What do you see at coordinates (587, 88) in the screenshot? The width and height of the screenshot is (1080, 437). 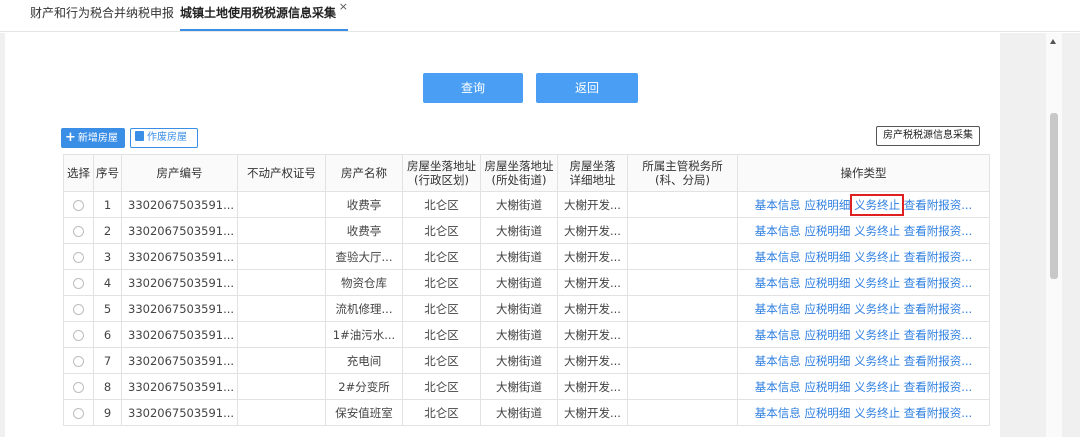 I see `back-button: 返回` at bounding box center [587, 88].